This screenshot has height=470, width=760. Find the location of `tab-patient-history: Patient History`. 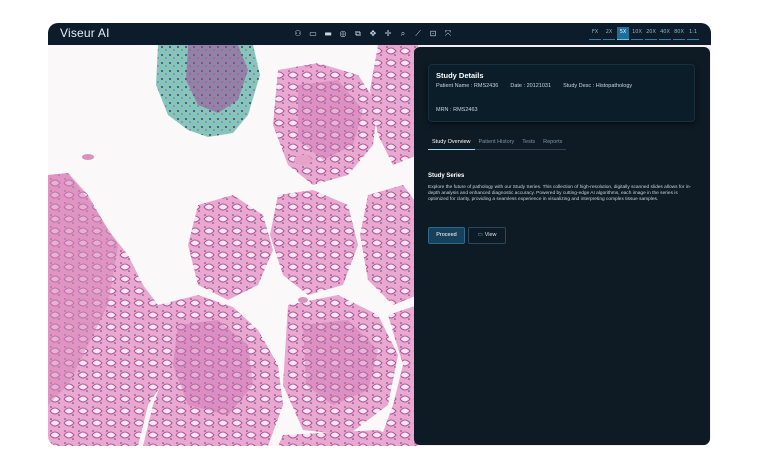

tab-patient-history: Patient History is located at coordinates (496, 143).